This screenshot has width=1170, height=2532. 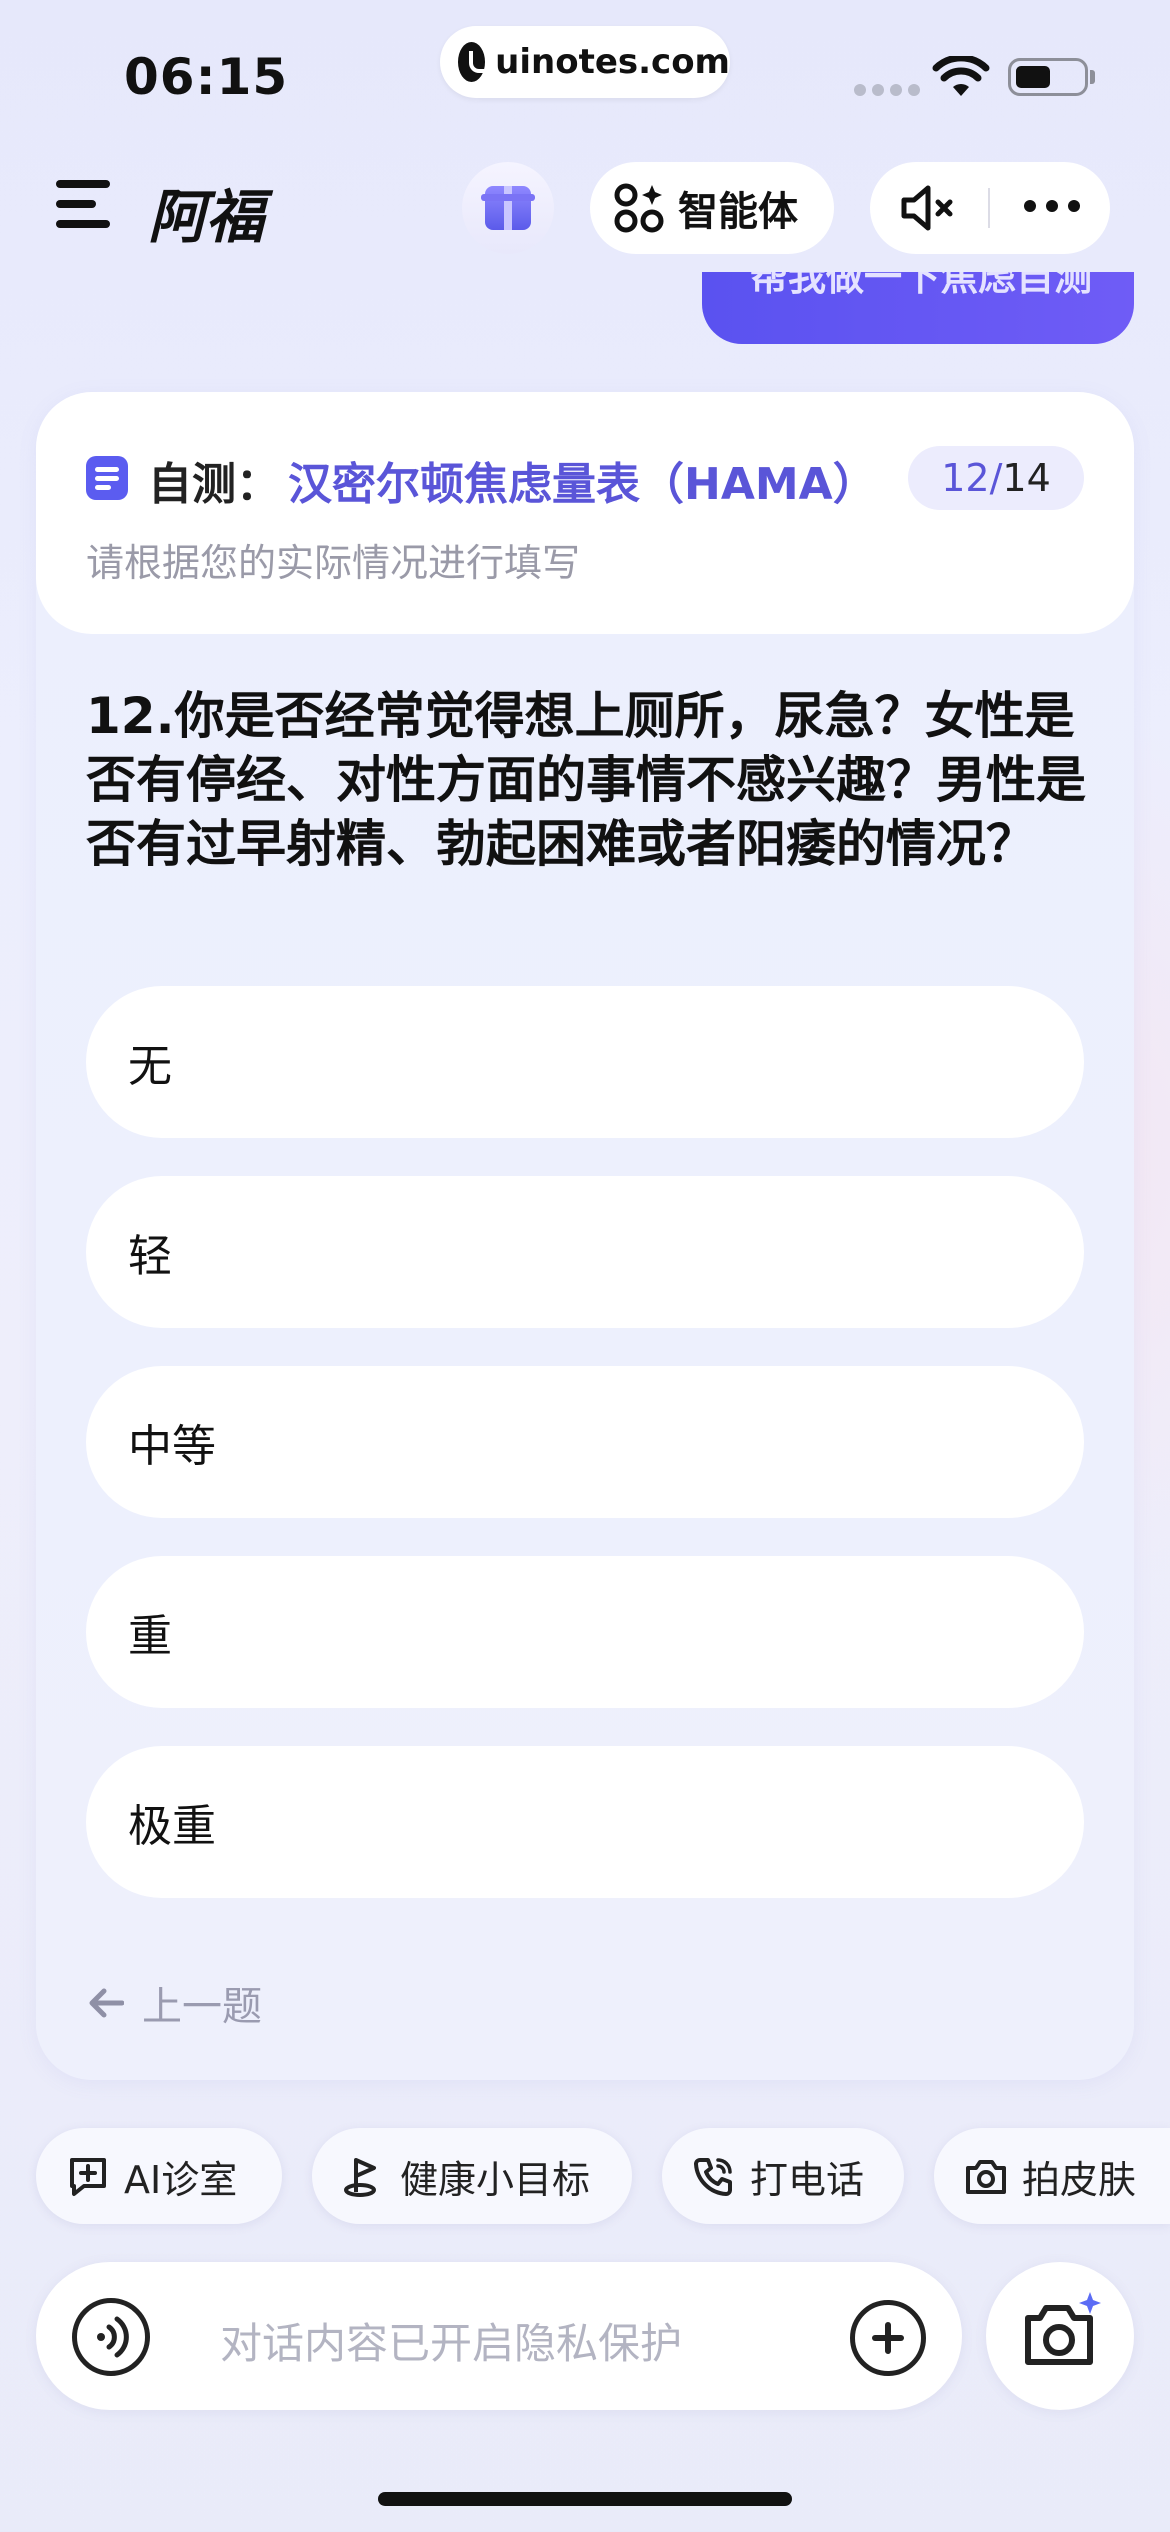 I want to click on more-icon, so click(x=1052, y=206).